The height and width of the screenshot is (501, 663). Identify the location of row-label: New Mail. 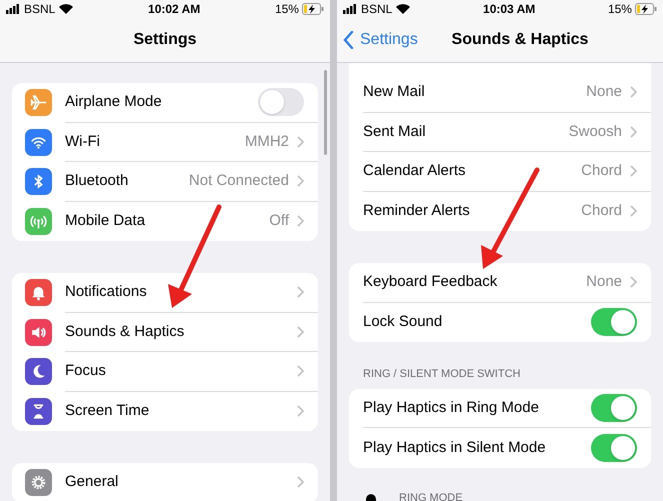
(394, 92).